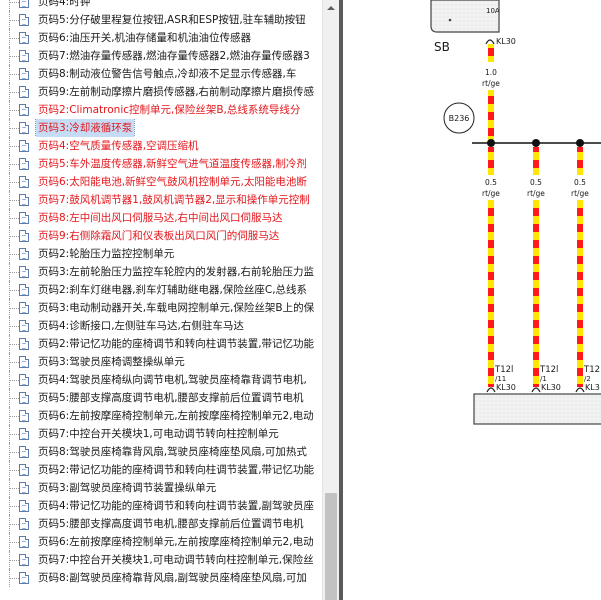 The width and height of the screenshot is (601, 600). I want to click on tree-item: 页码7:燃油存量传感器,燃油存量传感器2,燃油存量传感器3, so click(161, 56).